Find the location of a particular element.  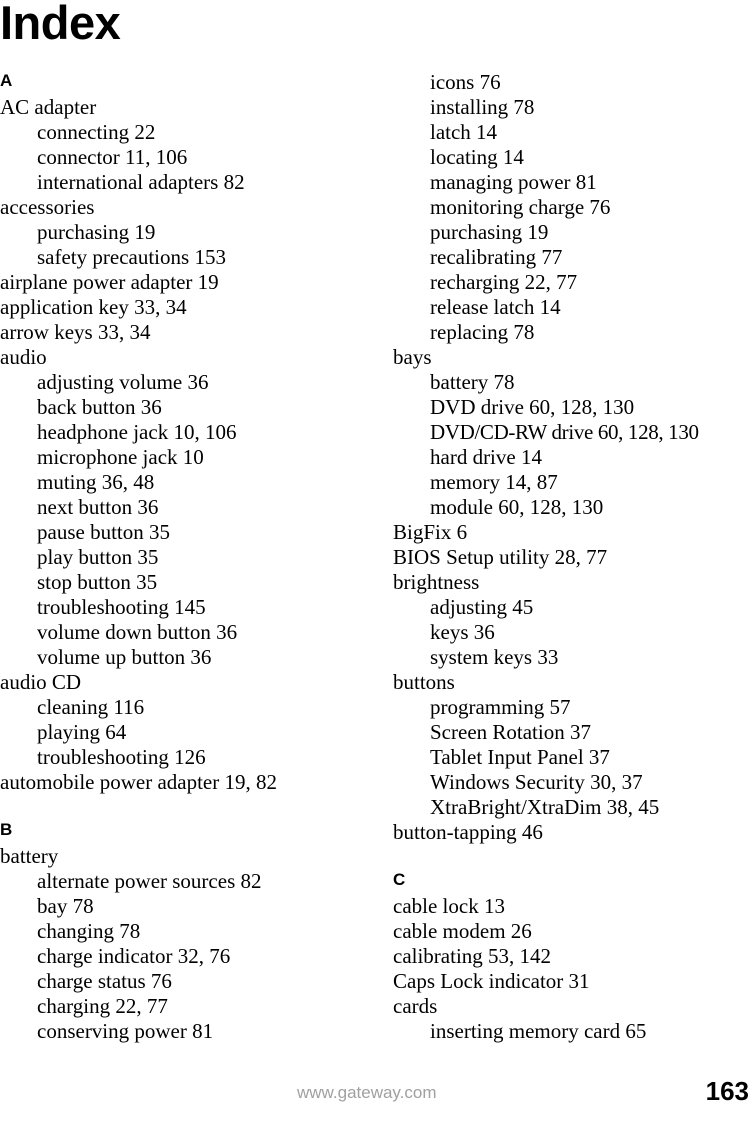

index-subentry: headphone jack 10, 106 is located at coordinates (137, 432).